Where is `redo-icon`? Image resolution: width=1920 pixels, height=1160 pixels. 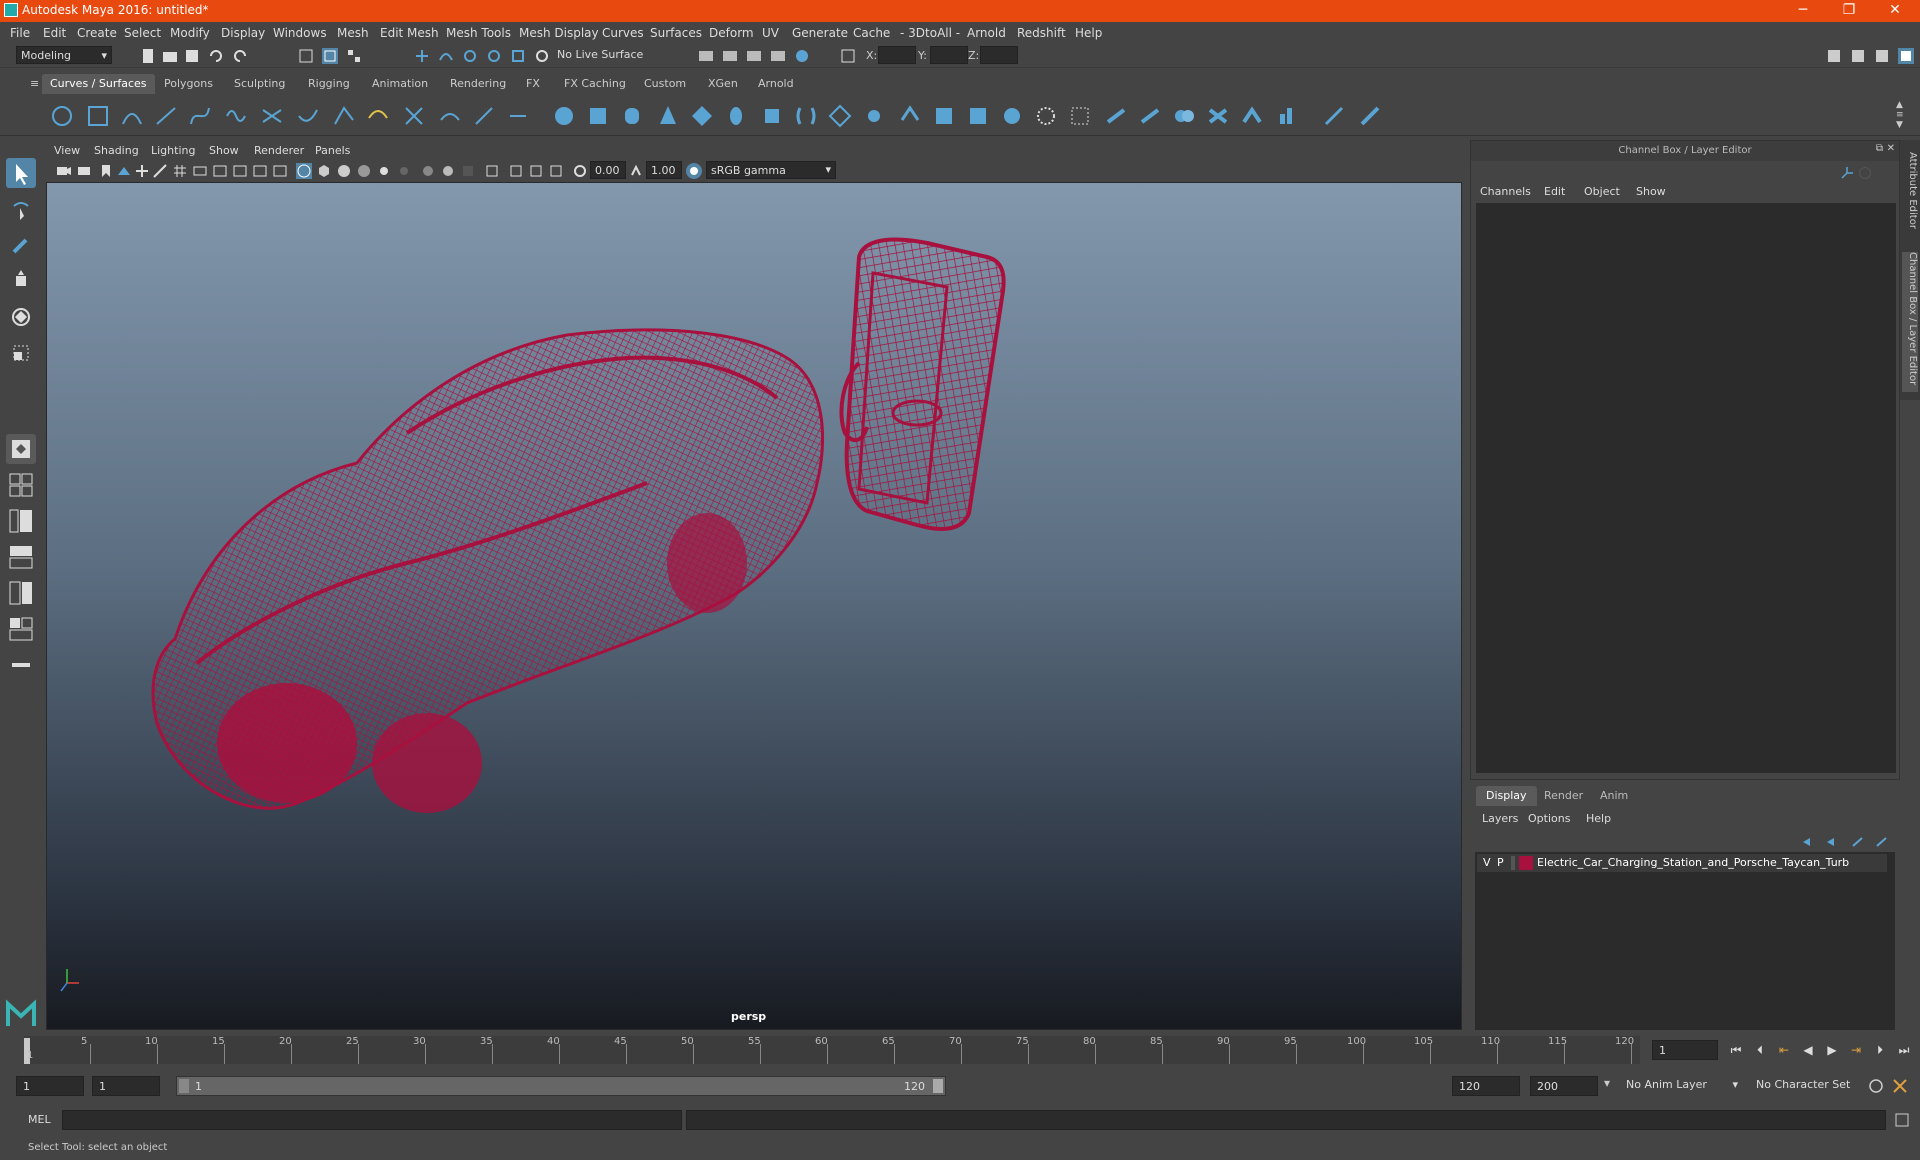 redo-icon is located at coordinates (240, 56).